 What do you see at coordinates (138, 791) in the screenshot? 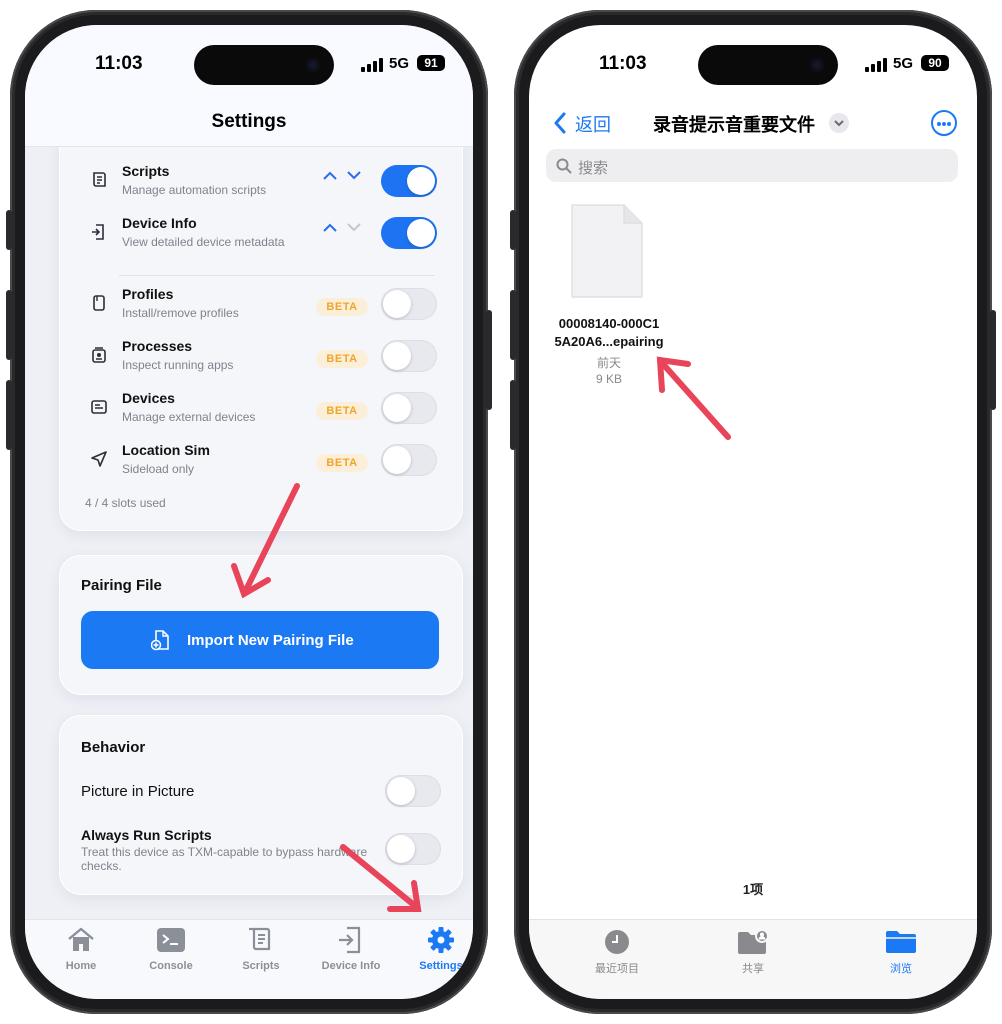
I see `pip-label: Picture in Picture` at bounding box center [138, 791].